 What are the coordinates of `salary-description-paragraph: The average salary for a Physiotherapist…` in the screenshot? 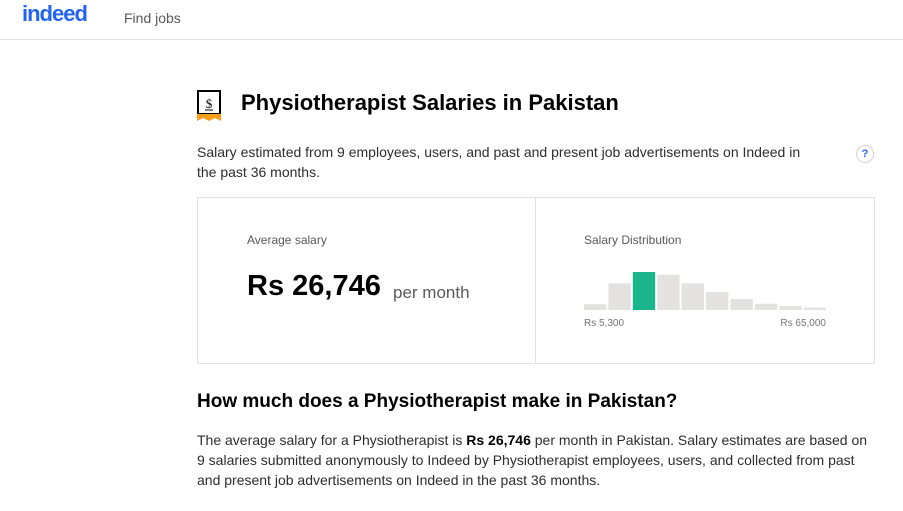 It's located at (537, 460).